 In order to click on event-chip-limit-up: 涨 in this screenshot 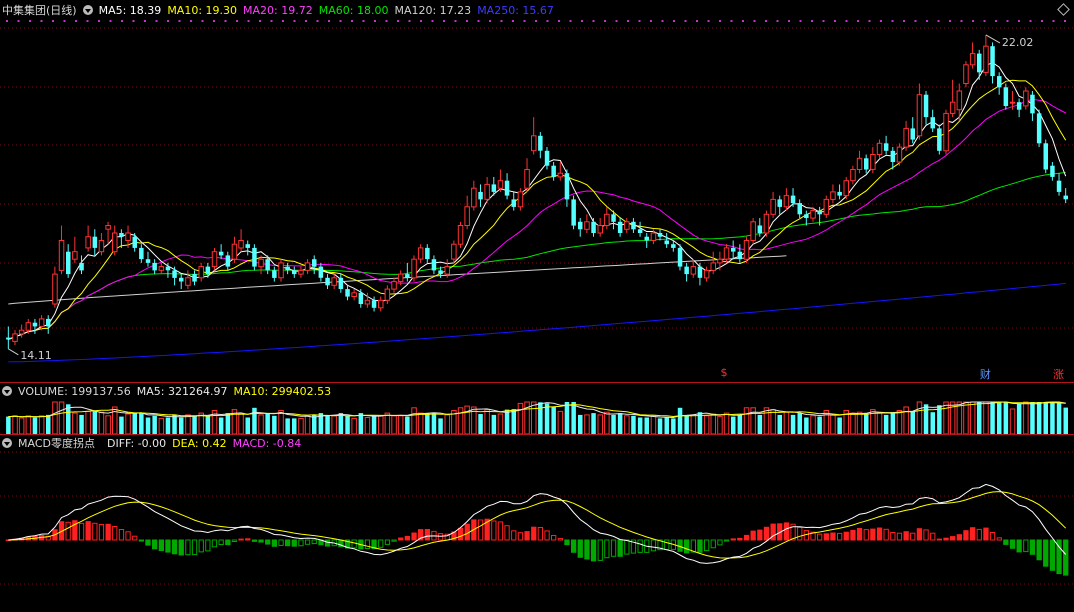, I will do `click(1058, 374)`.